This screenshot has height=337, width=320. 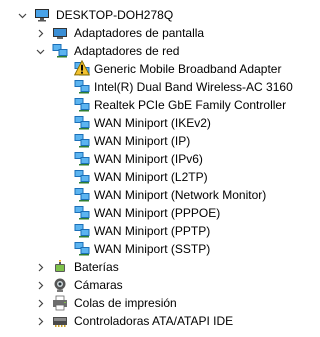 I want to click on tree-item-ata-controllers: Controladoras ATA/ATAPI IDE, so click(x=147, y=321).